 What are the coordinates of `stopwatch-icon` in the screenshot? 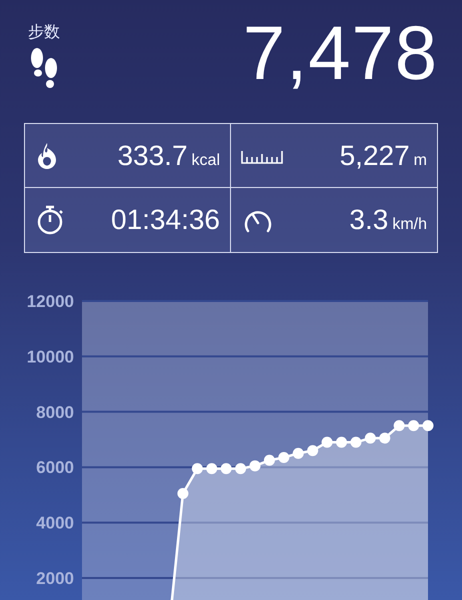 It's located at (50, 220).